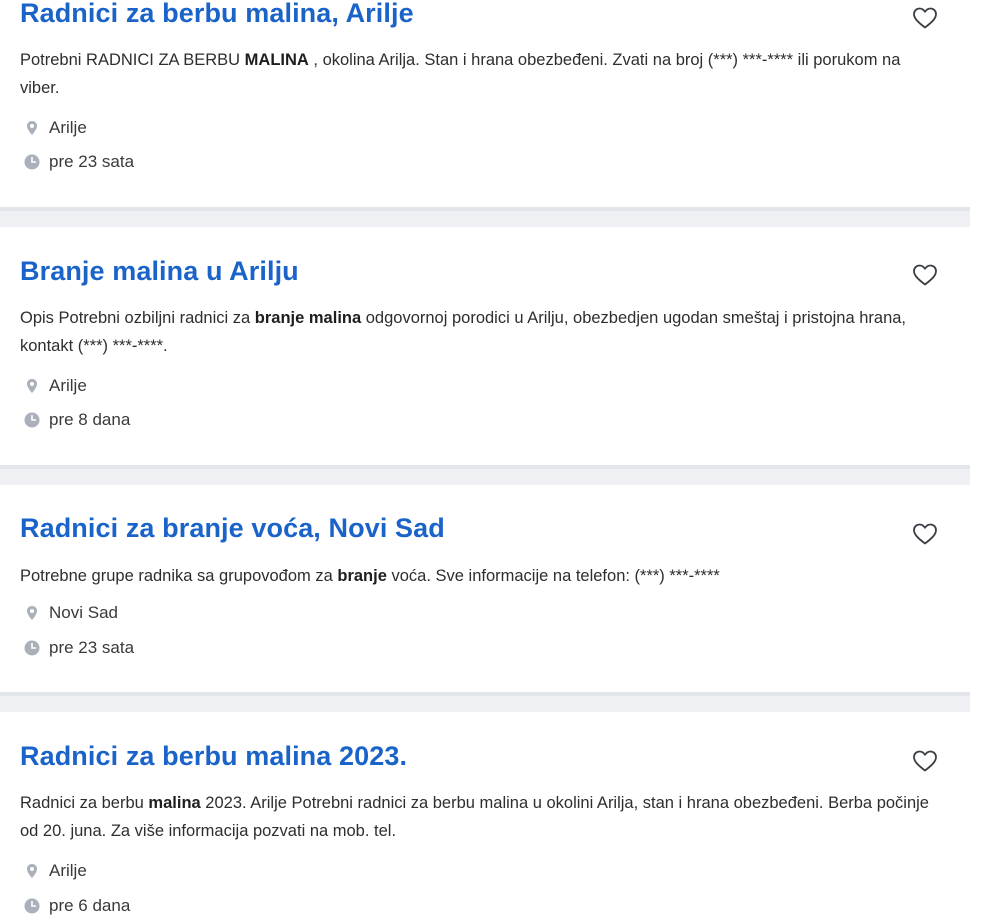 The width and height of the screenshot is (1000, 921). What do you see at coordinates (213, 756) in the screenshot?
I see `listing-title: Radnici za berbu malina 2023.` at bounding box center [213, 756].